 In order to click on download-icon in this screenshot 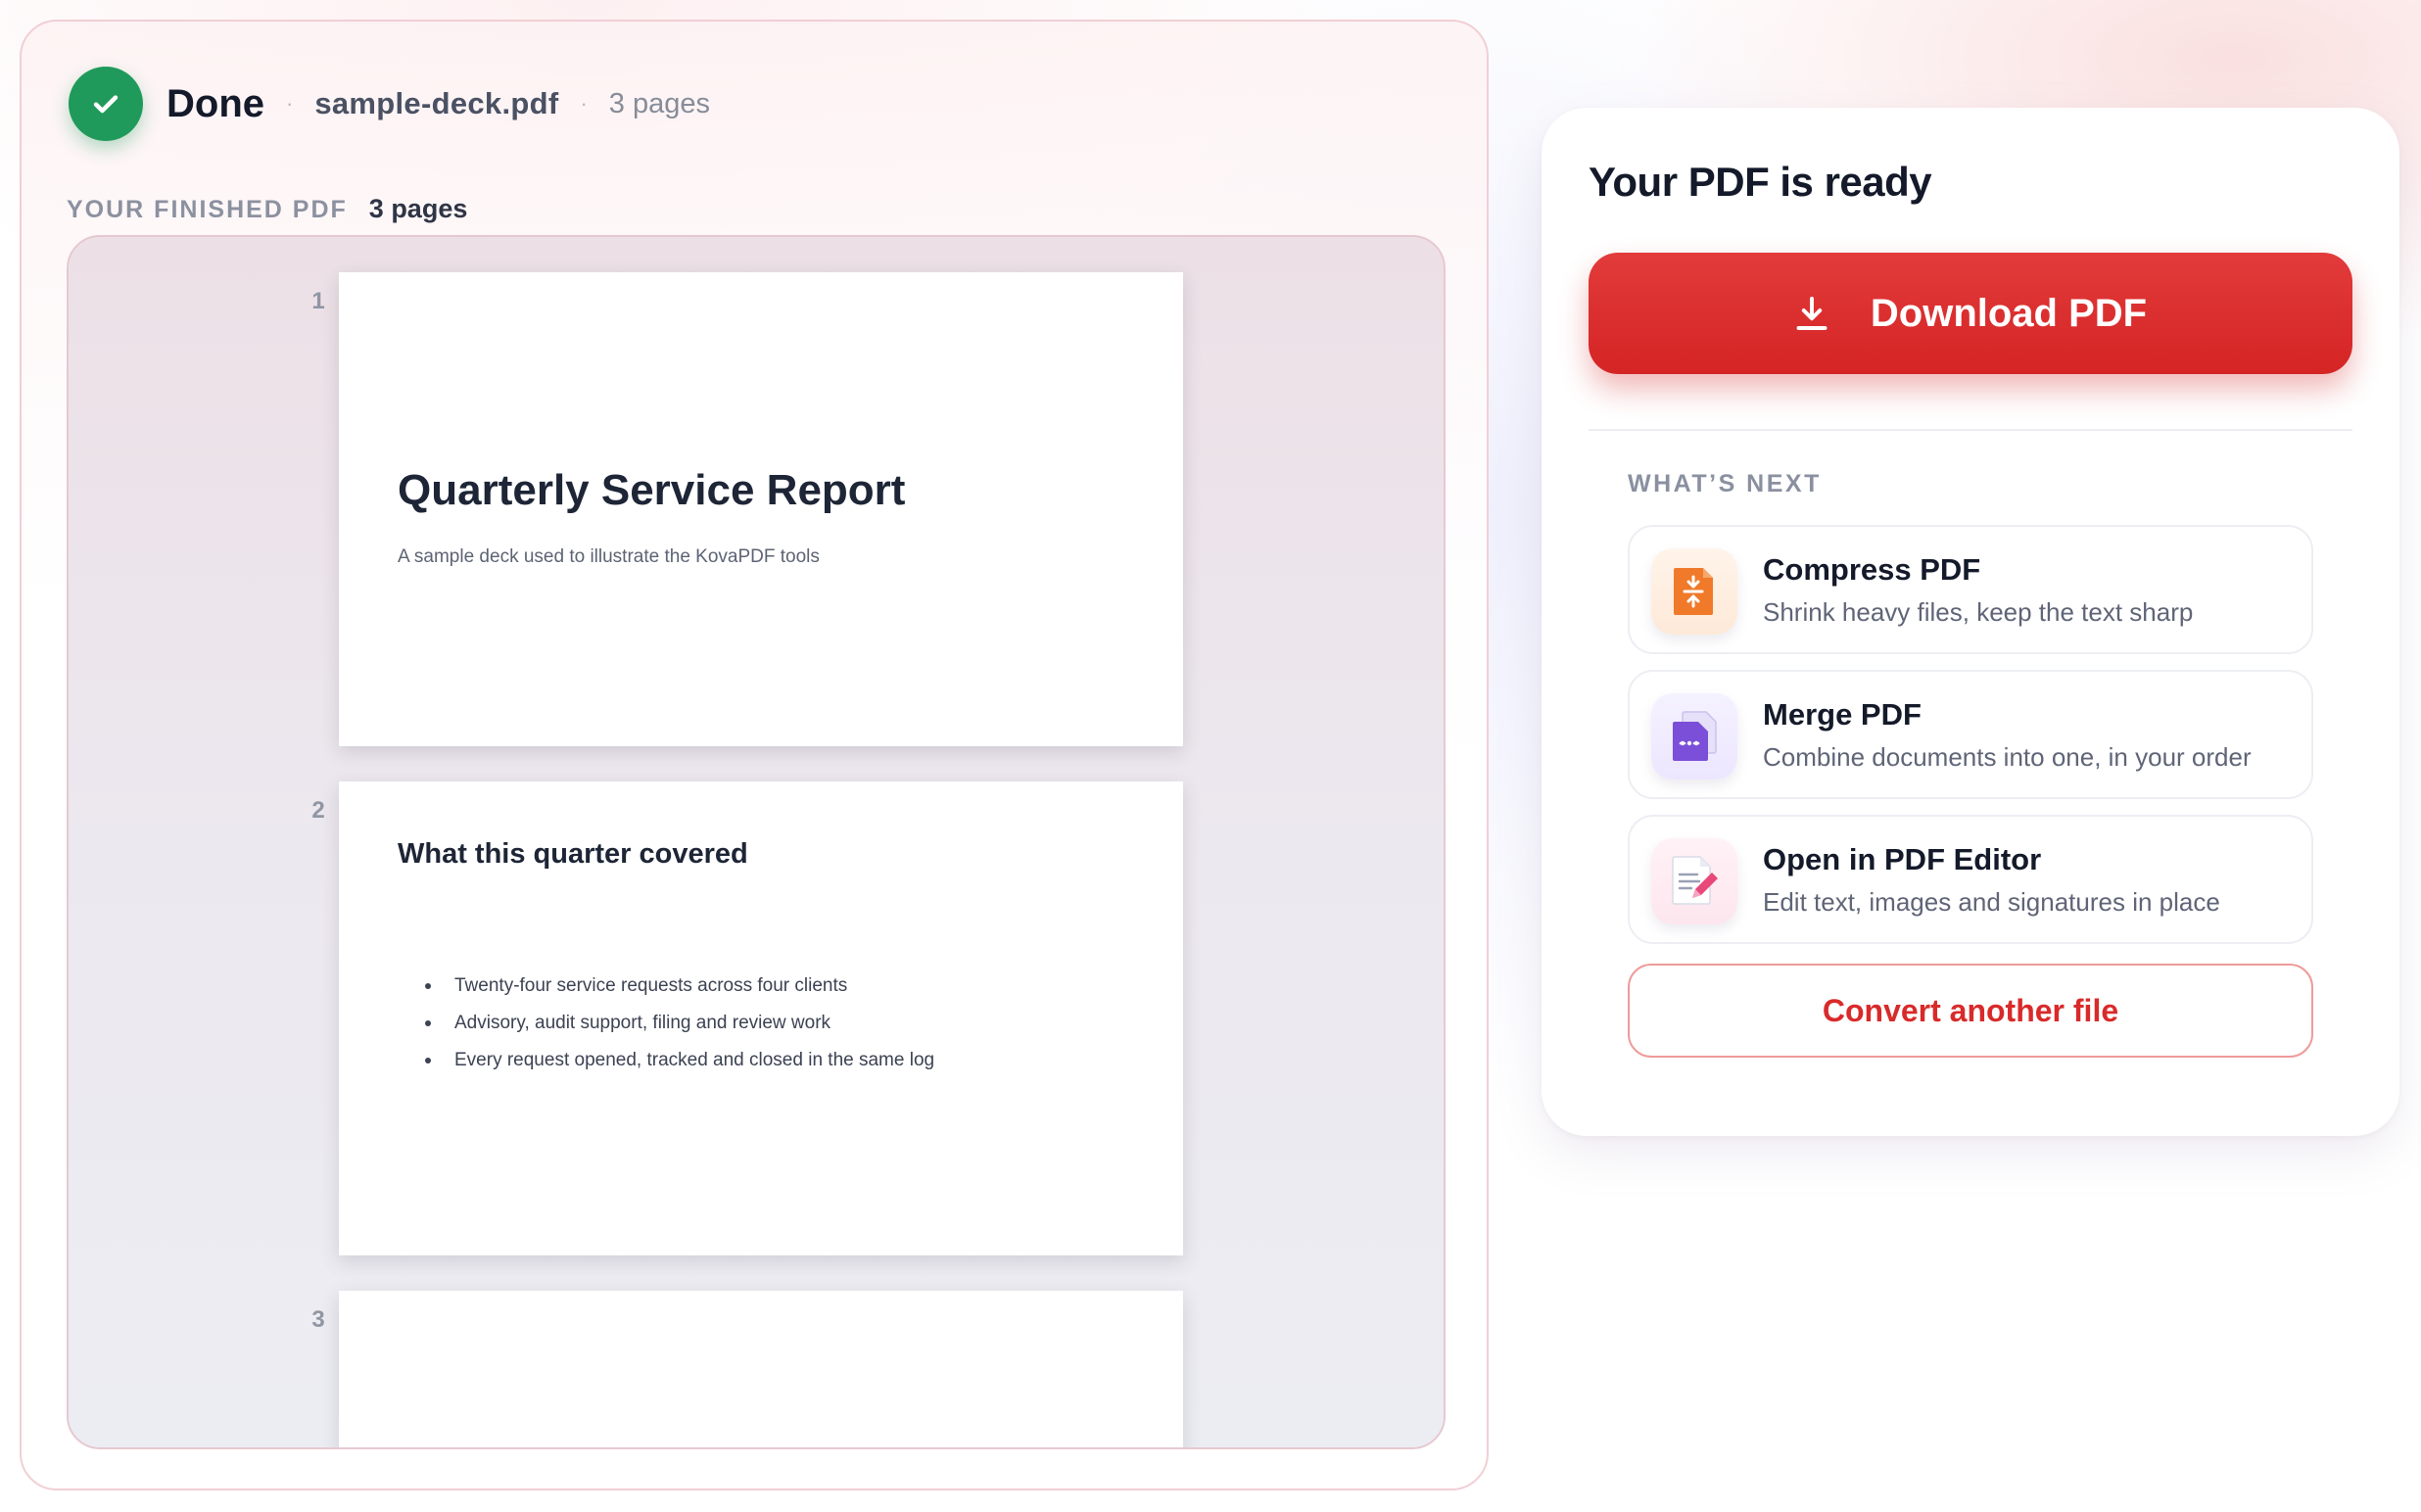, I will do `click(1811, 314)`.